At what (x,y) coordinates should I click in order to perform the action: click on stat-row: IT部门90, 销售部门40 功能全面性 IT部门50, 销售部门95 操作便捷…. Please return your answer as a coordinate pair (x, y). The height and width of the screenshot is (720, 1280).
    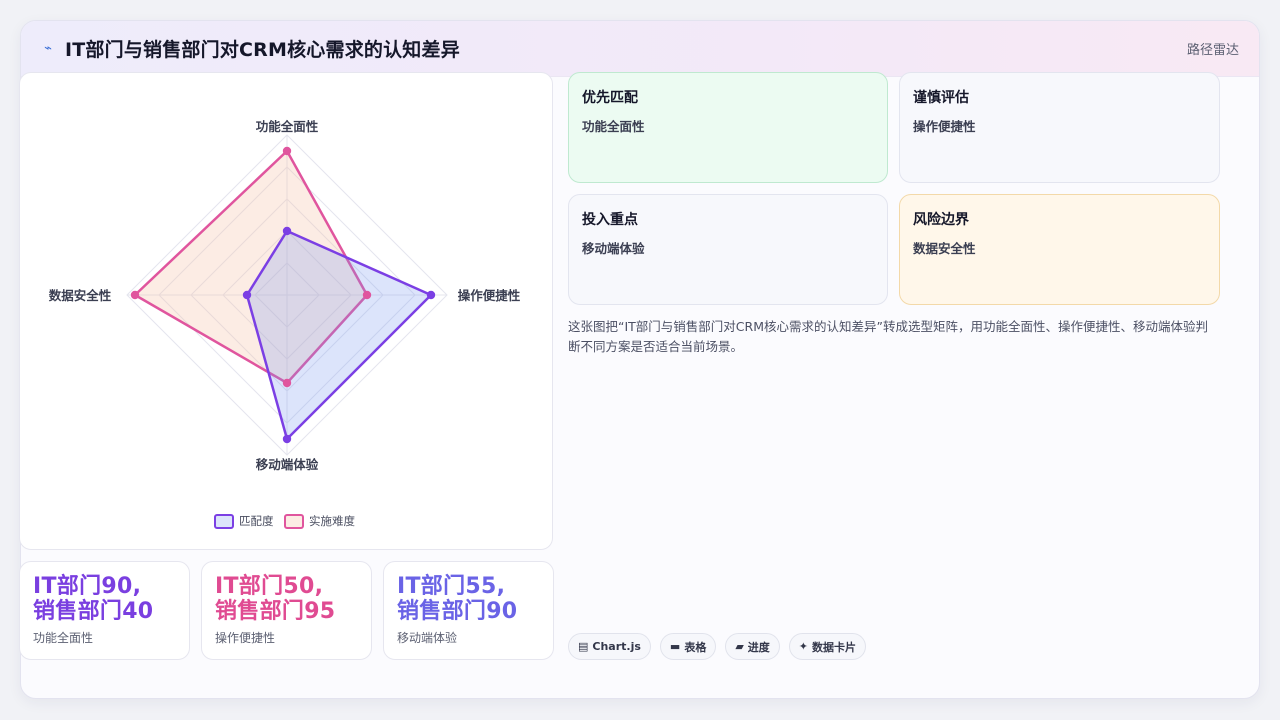
    Looking at the image, I should click on (286, 610).